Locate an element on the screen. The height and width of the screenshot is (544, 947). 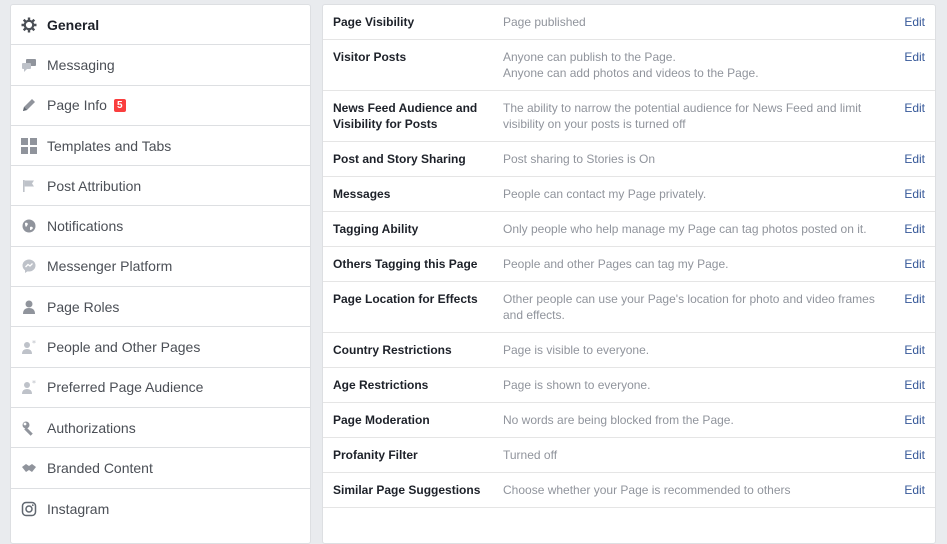
setting-name: Others Tagging this Page is located at coordinates (405, 264).